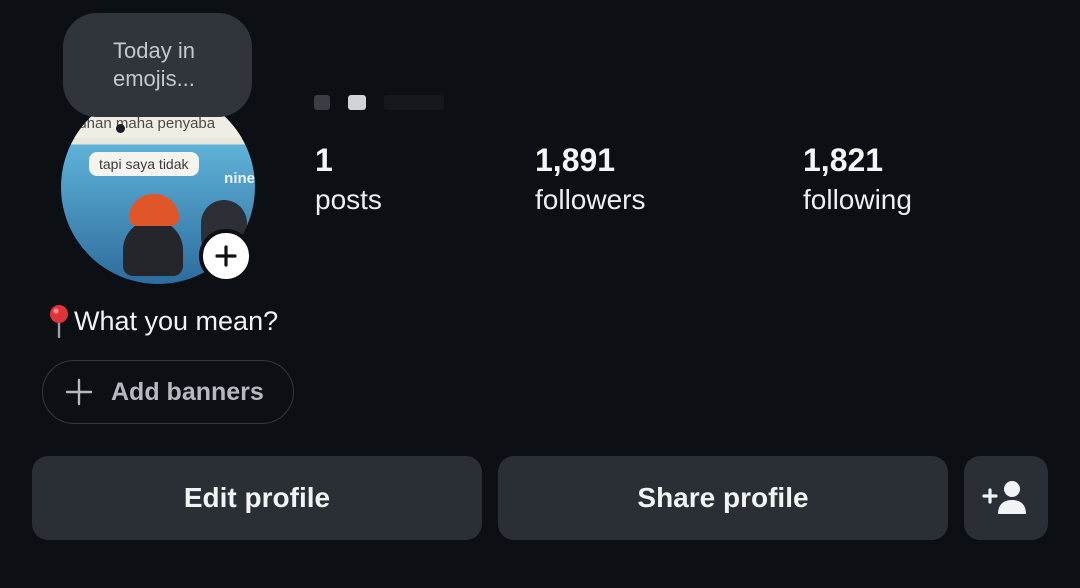 The width and height of the screenshot is (1080, 588). I want to click on pin-icon, so click(59, 322).